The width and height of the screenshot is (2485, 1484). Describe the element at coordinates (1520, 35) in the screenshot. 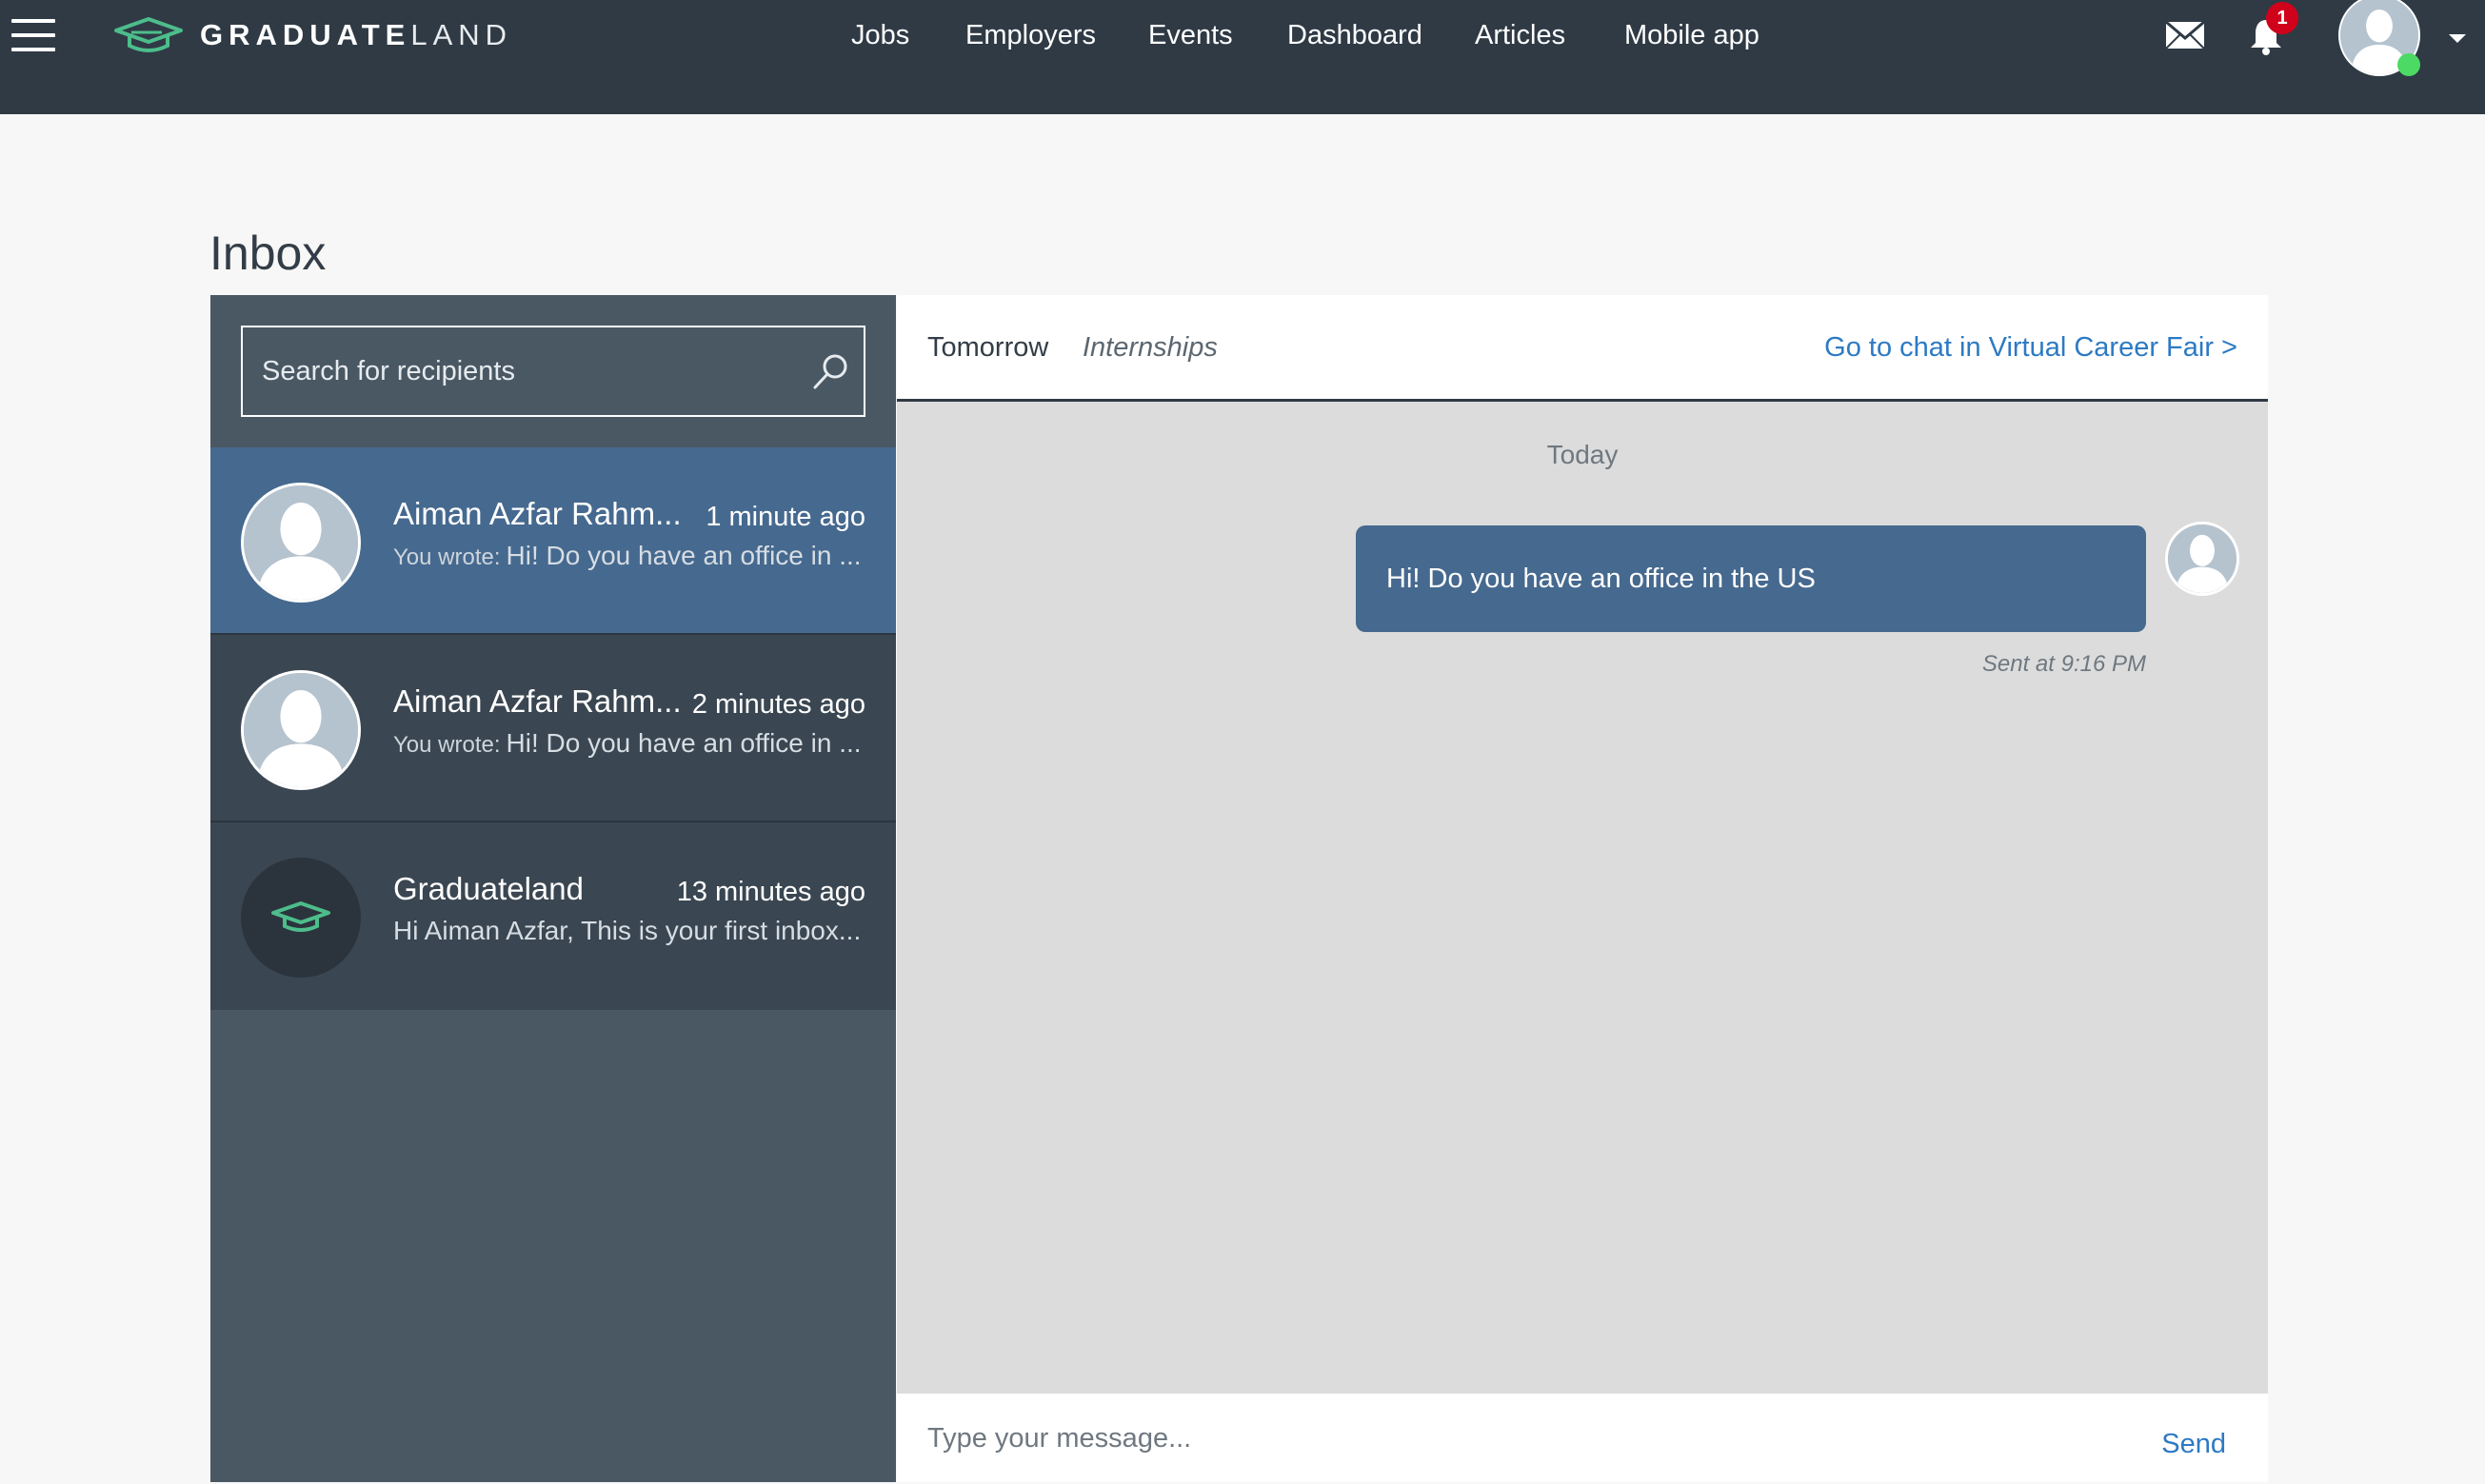

I see `nav-articles: Articles` at that location.